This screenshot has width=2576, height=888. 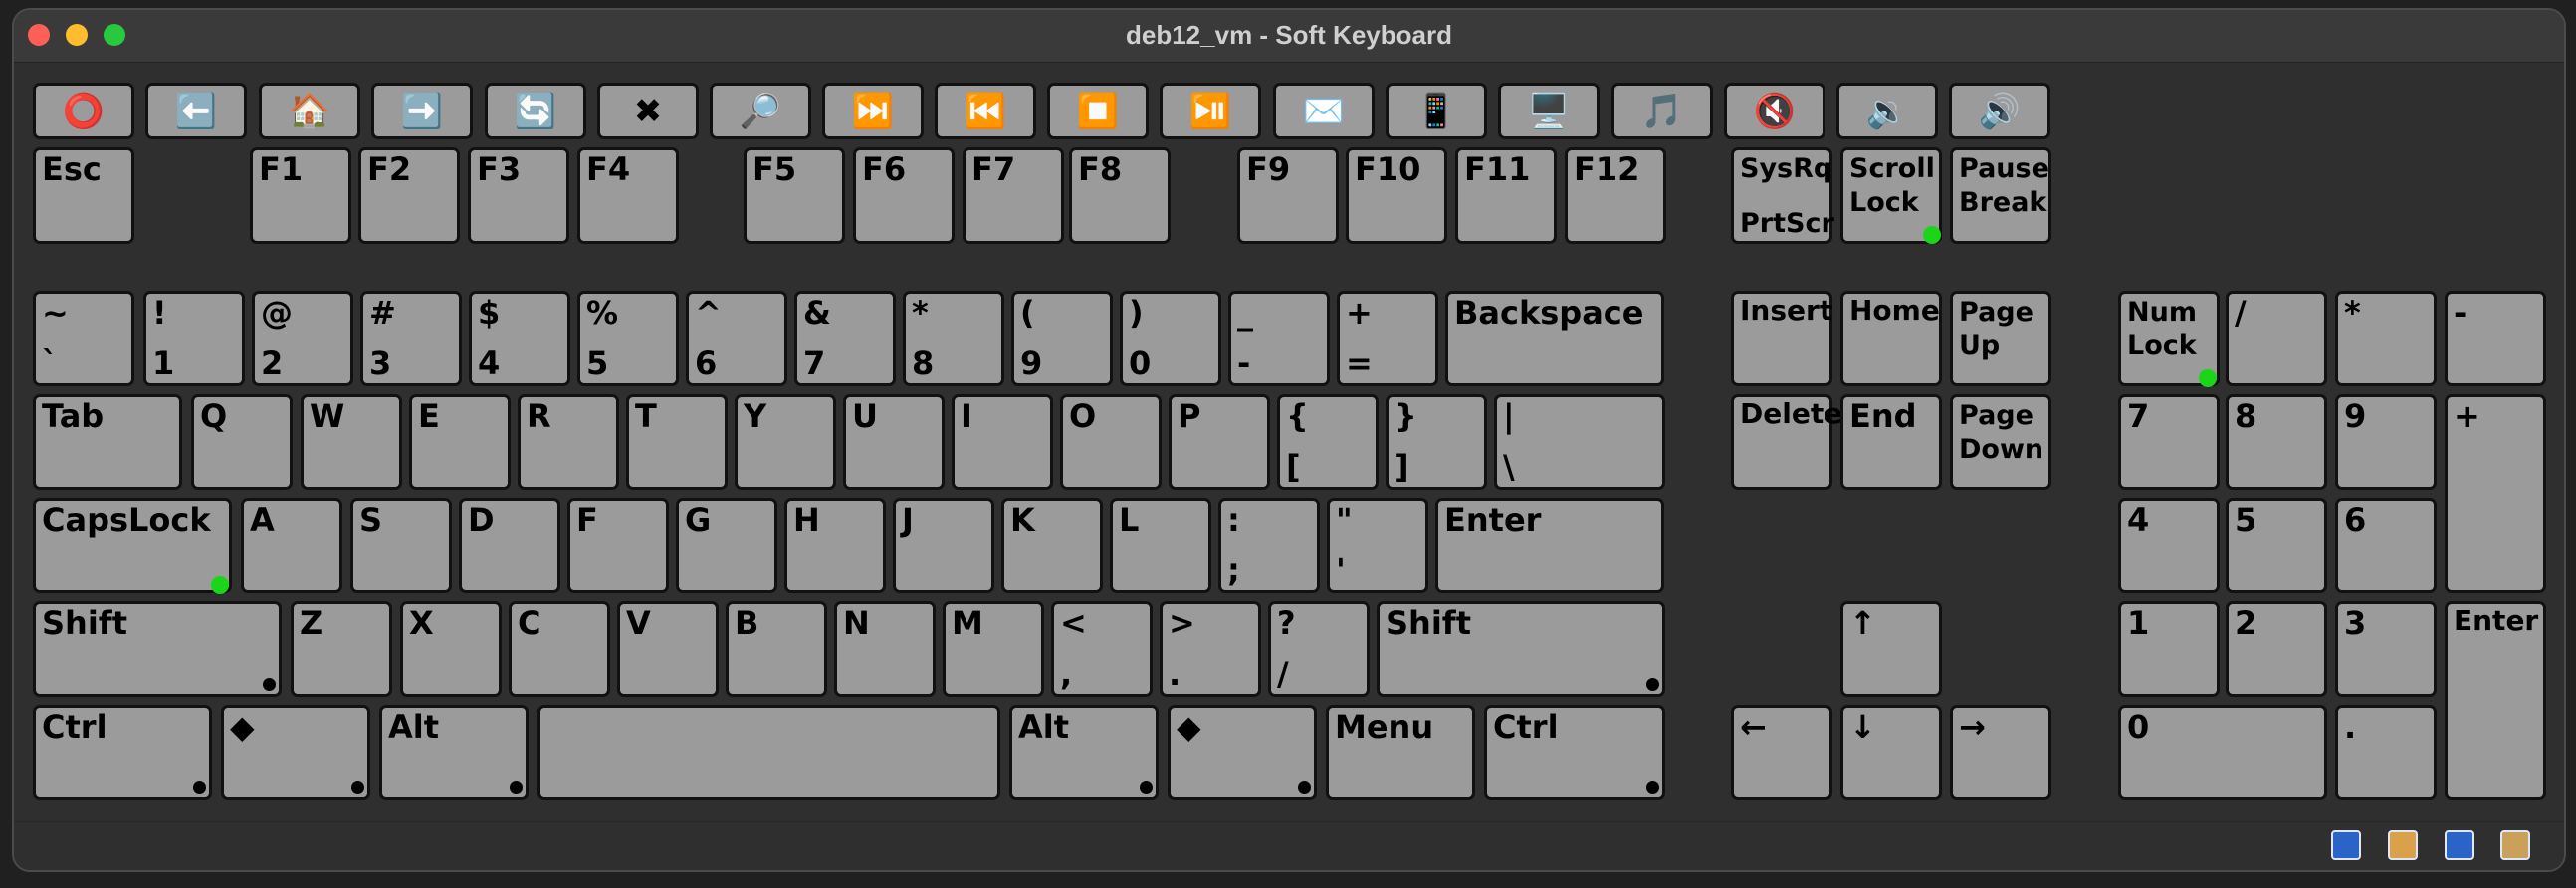 What do you see at coordinates (726, 545) in the screenshot?
I see `key-g: G` at bounding box center [726, 545].